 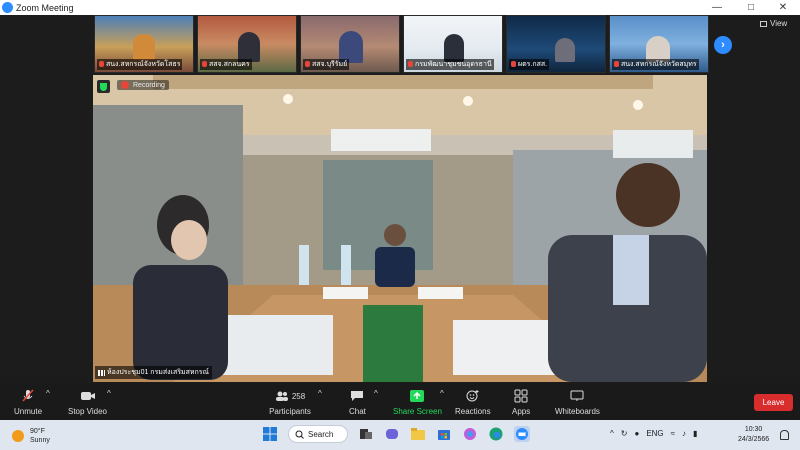 I want to click on reactions-button: Reactions, so click(x=473, y=402).